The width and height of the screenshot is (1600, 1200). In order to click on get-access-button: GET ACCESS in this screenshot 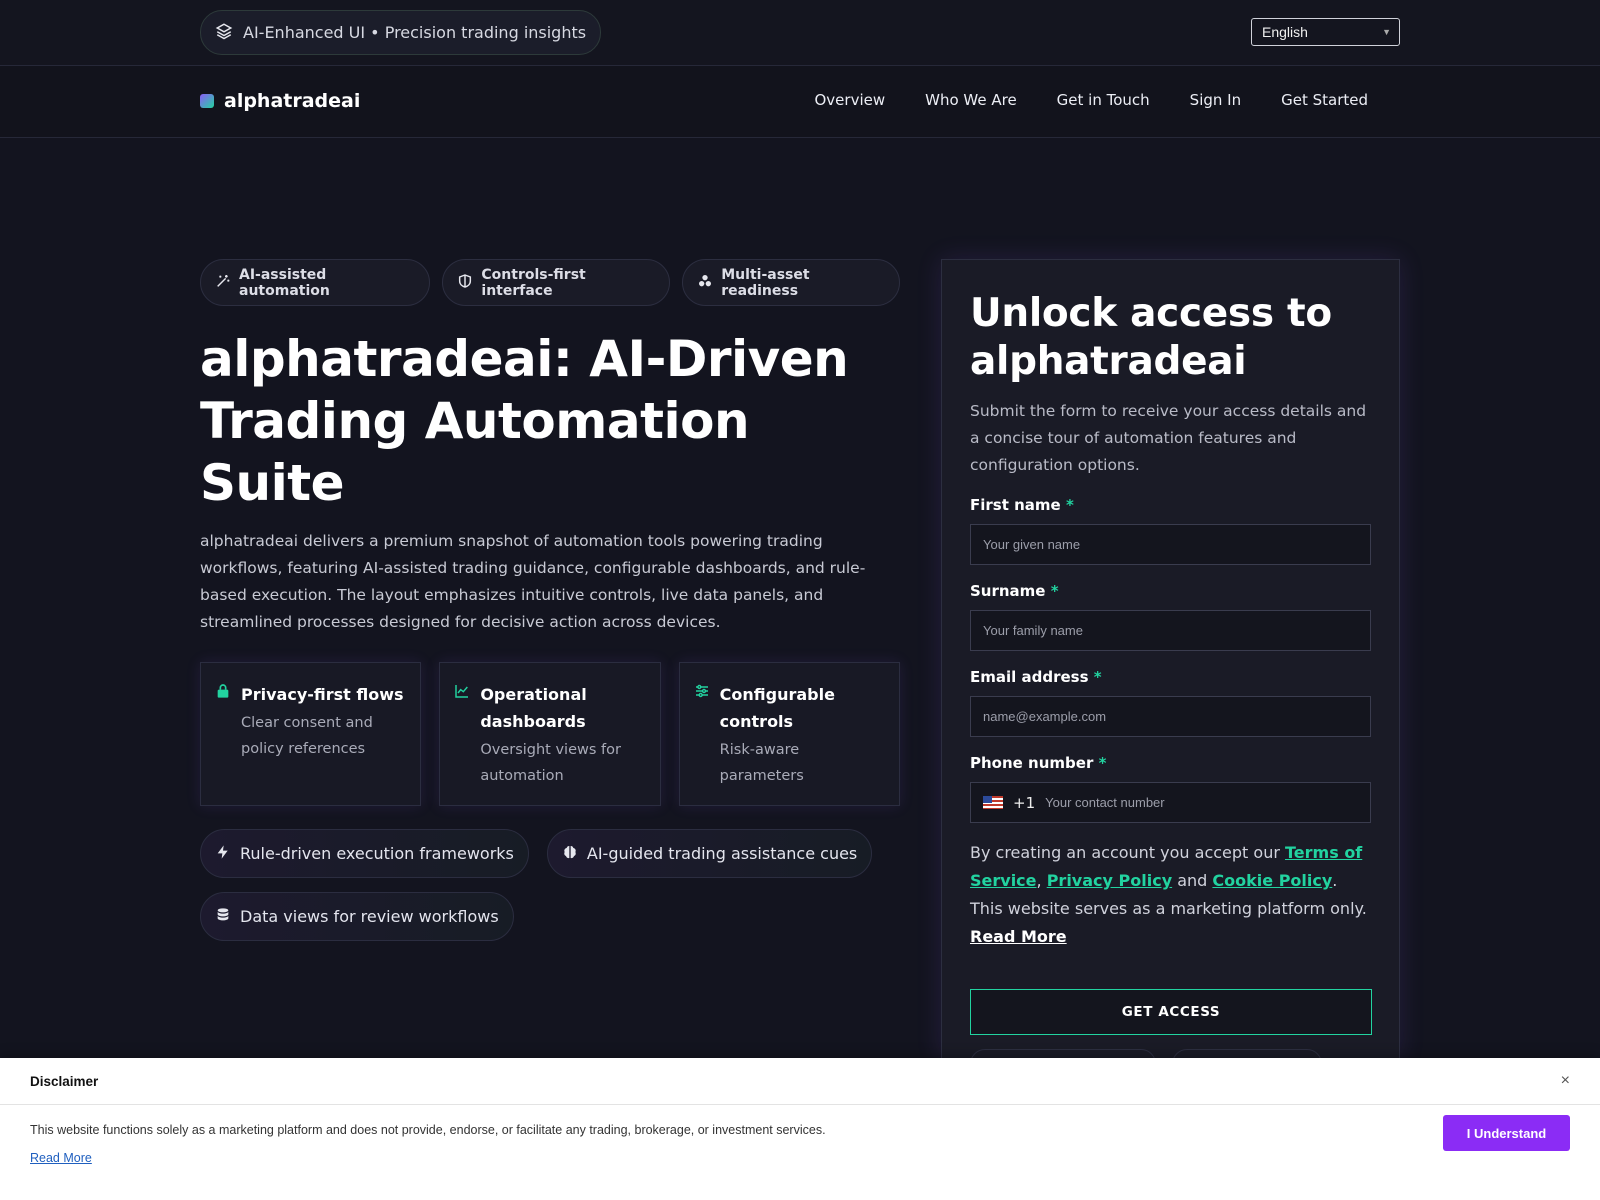, I will do `click(1171, 1012)`.